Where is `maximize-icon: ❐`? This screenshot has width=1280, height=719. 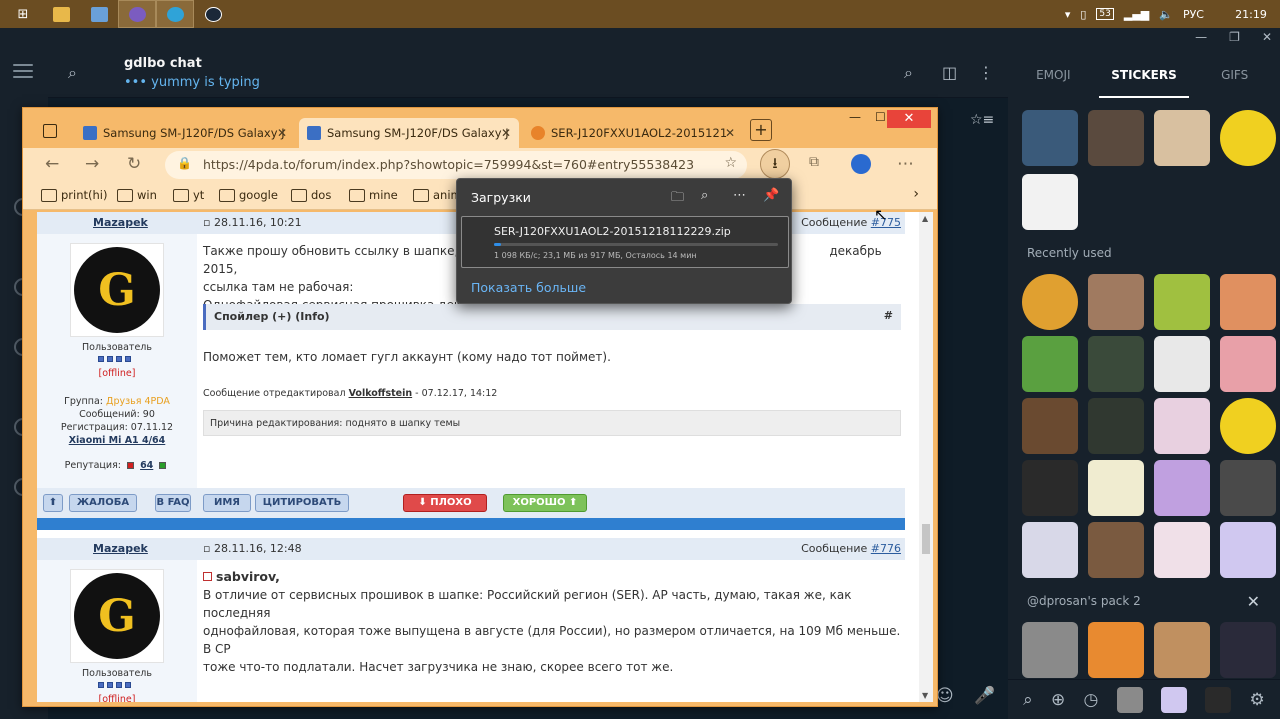
maximize-icon: ❐ is located at coordinates (1234, 37).